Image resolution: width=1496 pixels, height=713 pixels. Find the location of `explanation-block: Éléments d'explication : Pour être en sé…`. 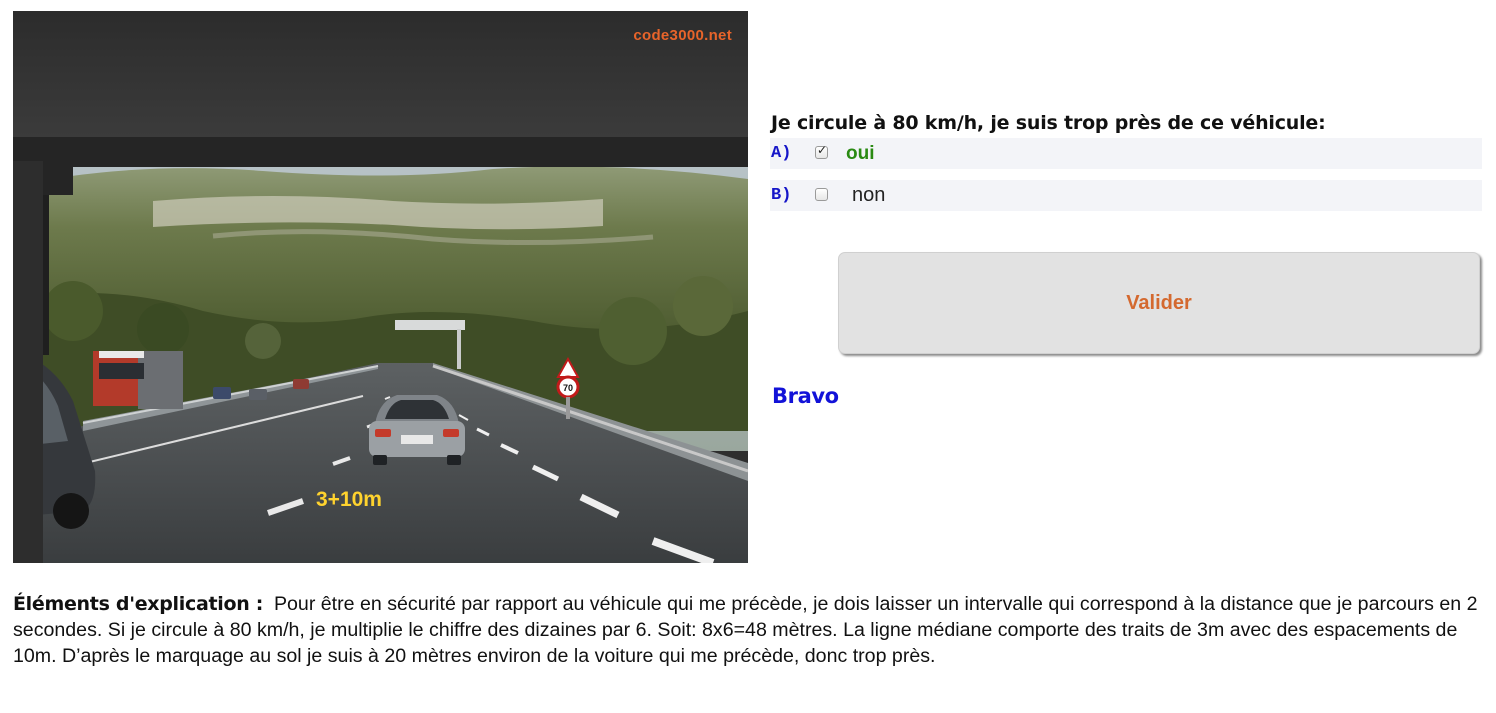

explanation-block: Éléments d'explication : Pour être en sé… is located at coordinates (749, 630).